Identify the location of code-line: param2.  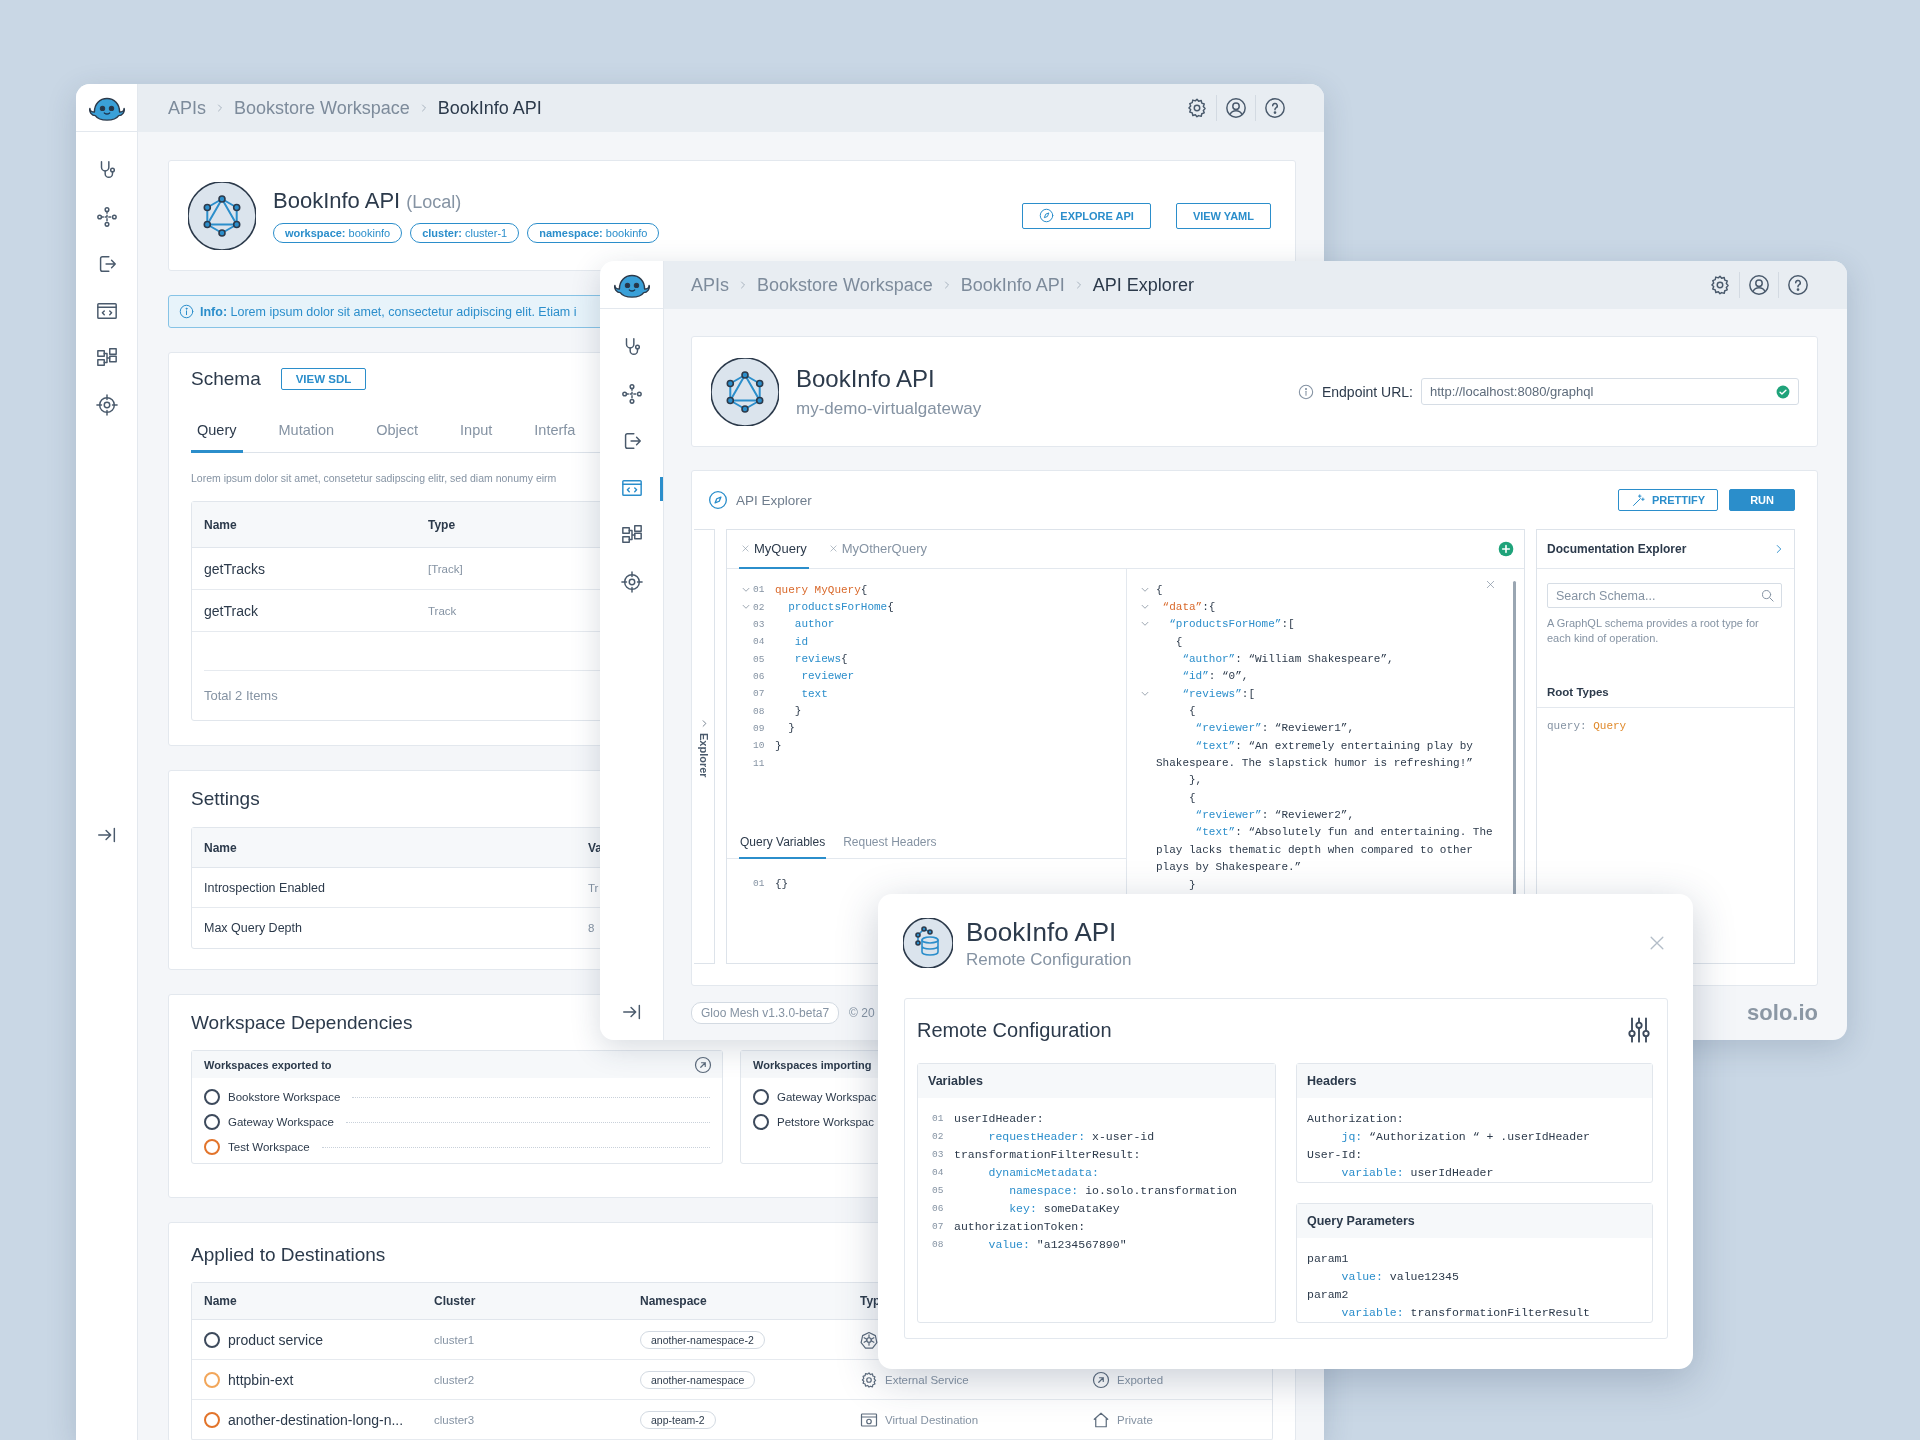
(1328, 1294).